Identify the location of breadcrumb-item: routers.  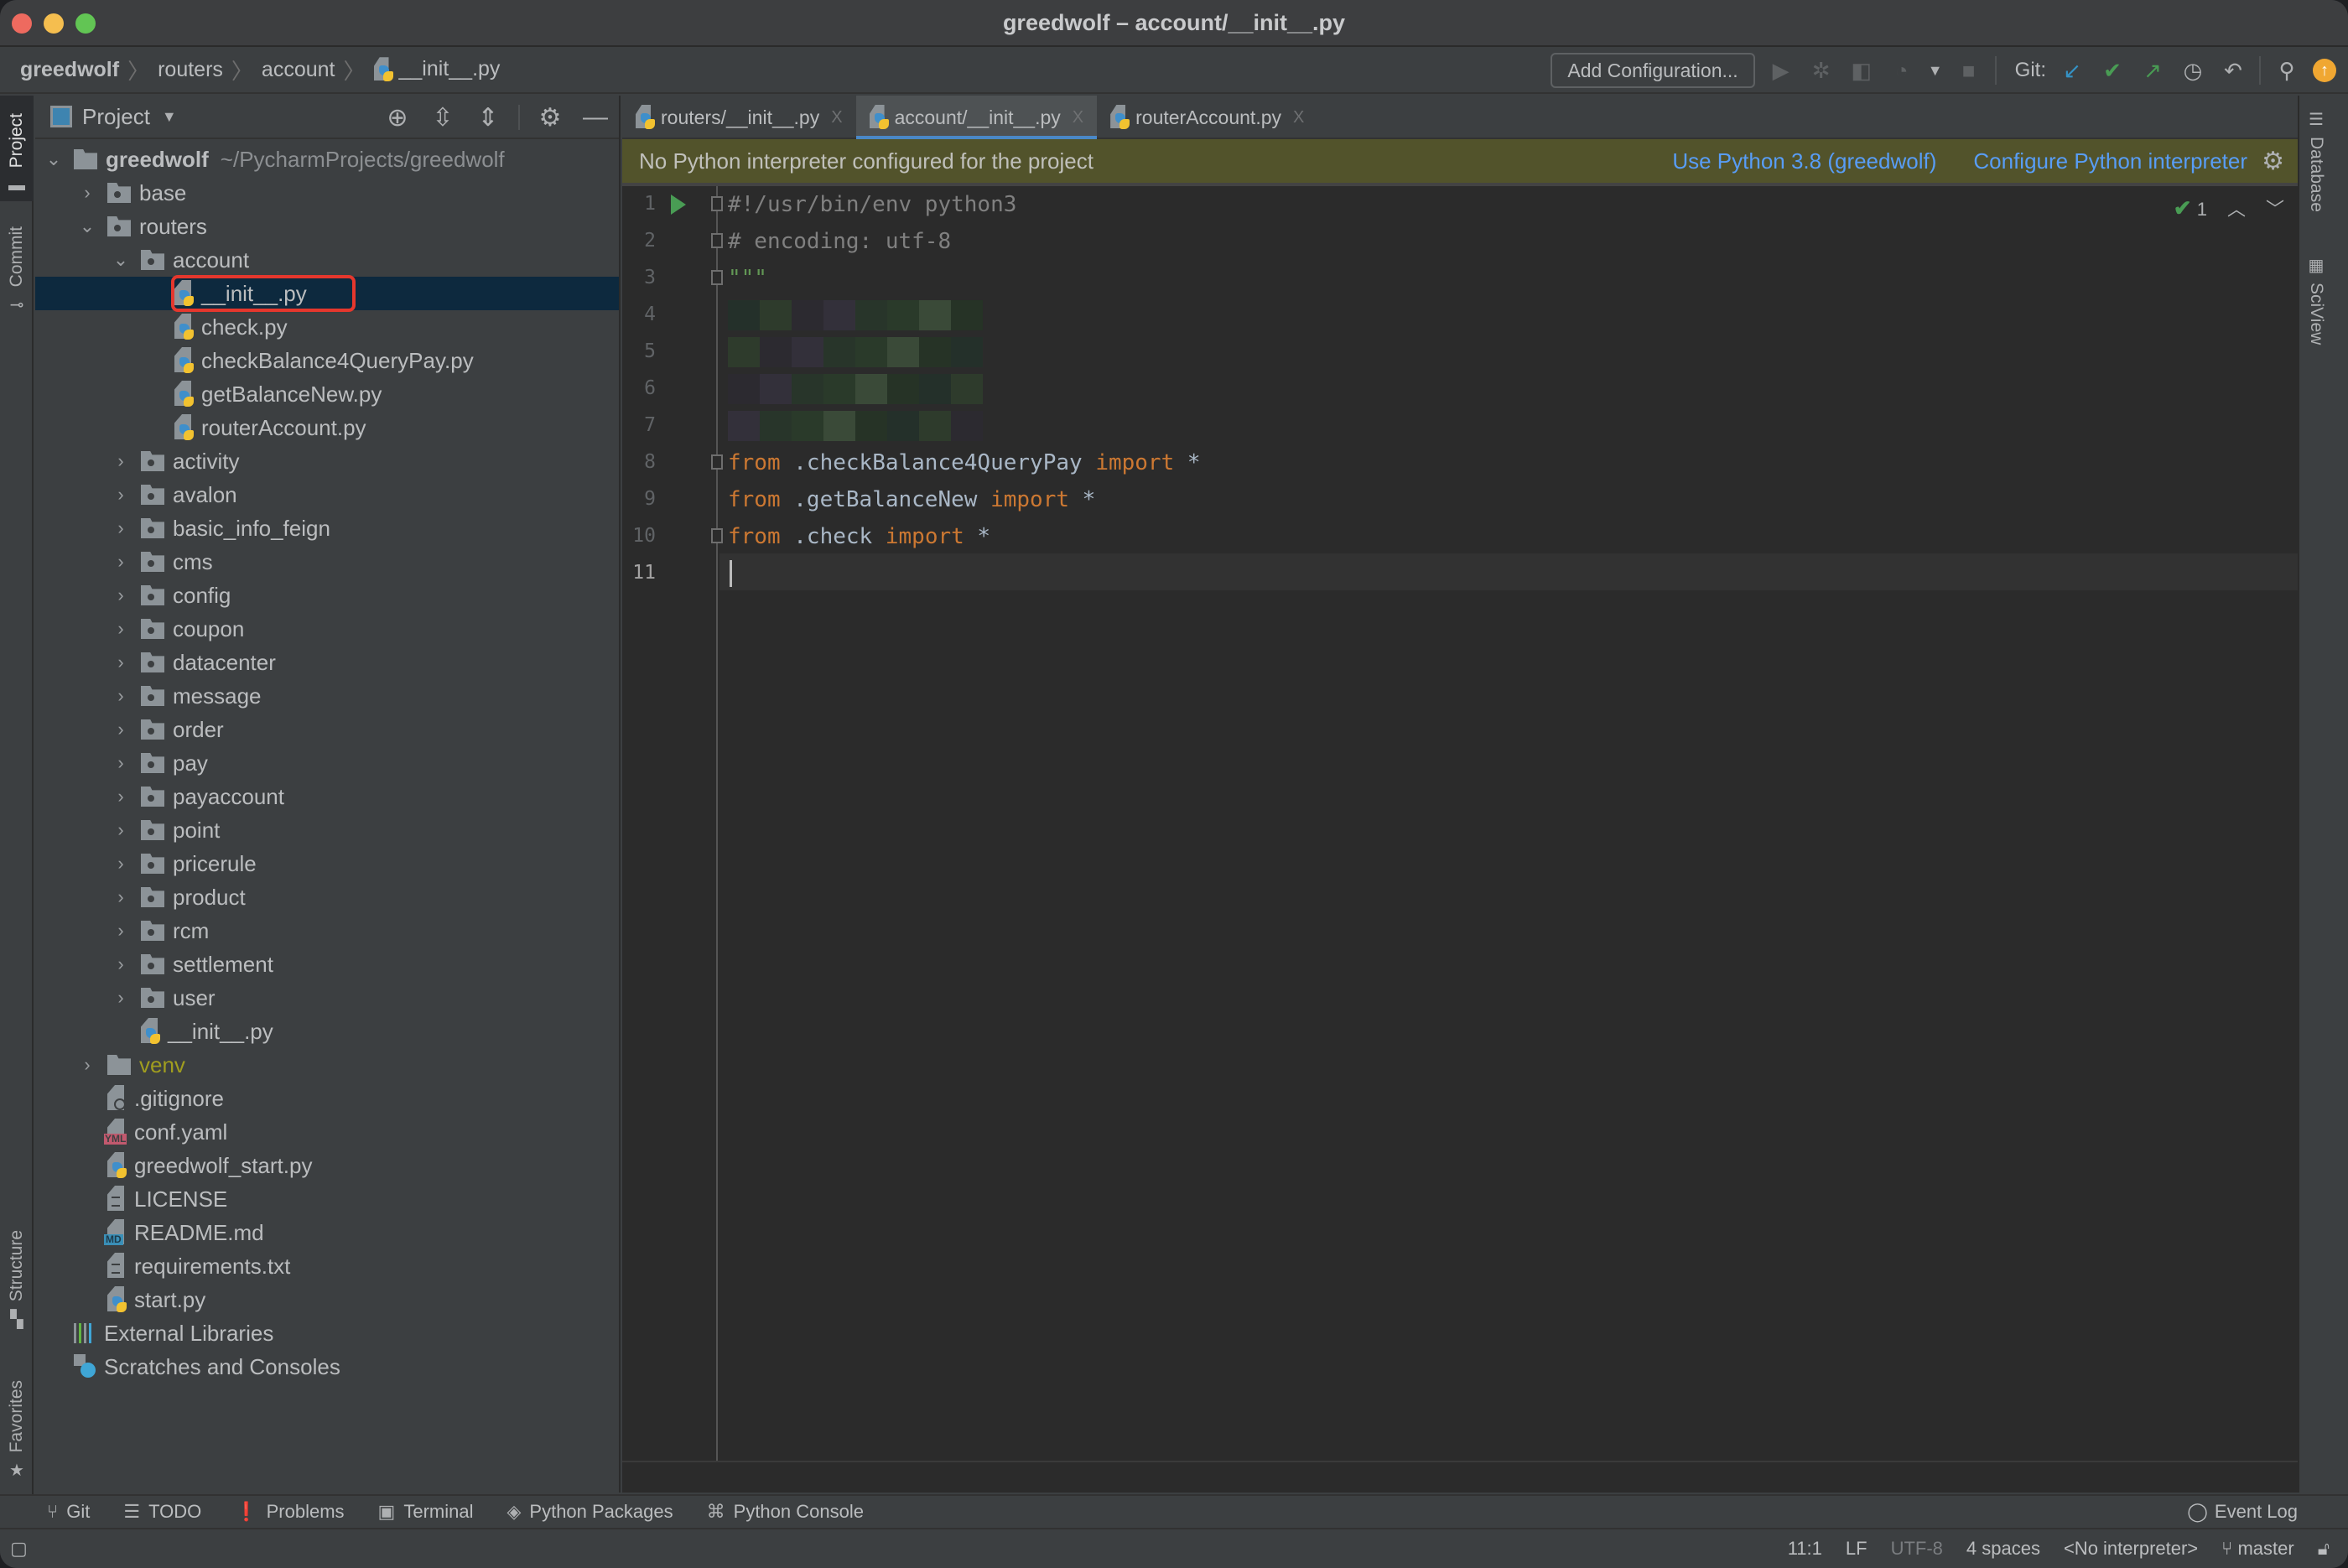
(190, 70).